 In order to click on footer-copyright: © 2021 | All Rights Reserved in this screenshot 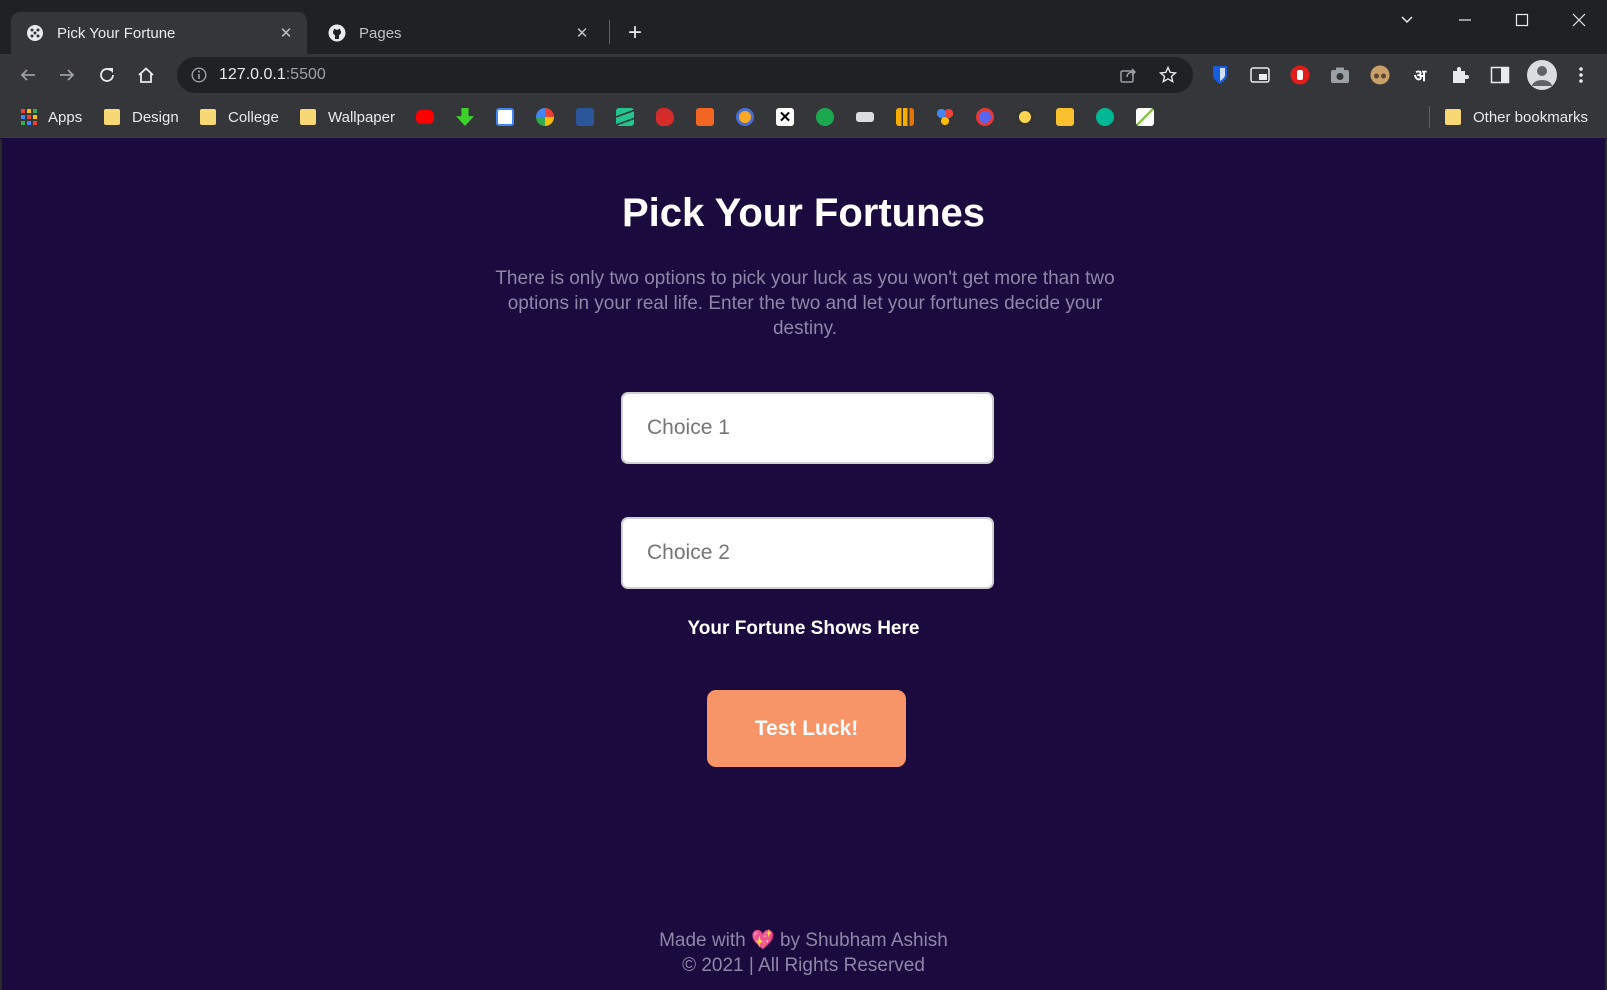, I will do `click(803, 965)`.